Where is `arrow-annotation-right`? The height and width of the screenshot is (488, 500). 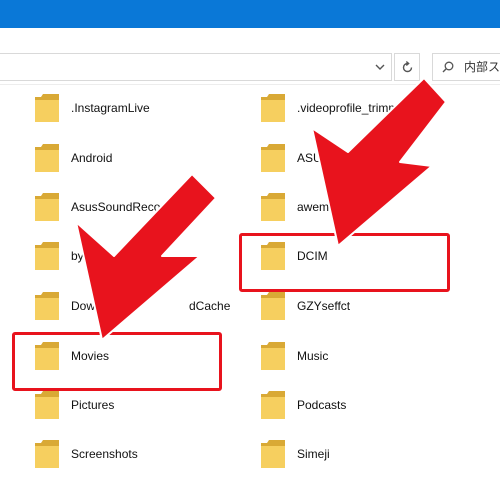 arrow-annotation-right is located at coordinates (379, 162).